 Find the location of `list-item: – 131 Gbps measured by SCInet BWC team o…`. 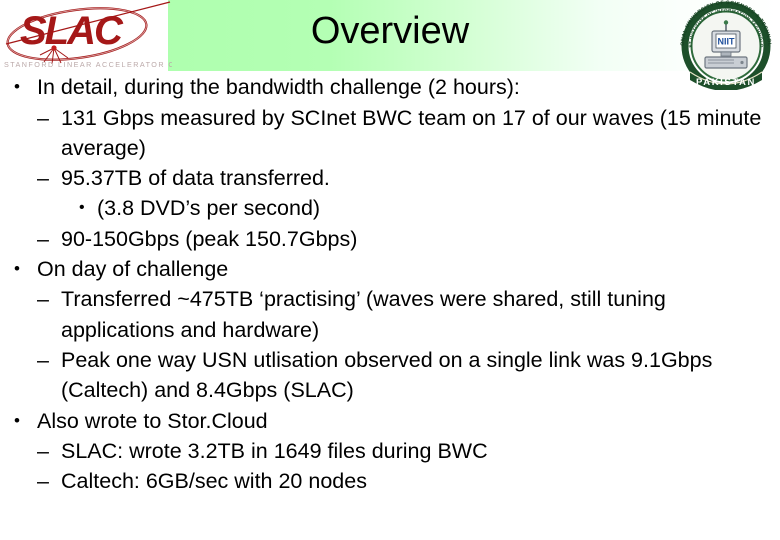

list-item: – 131 Gbps measured by SCInet BWC team o… is located at coordinates (390, 133).